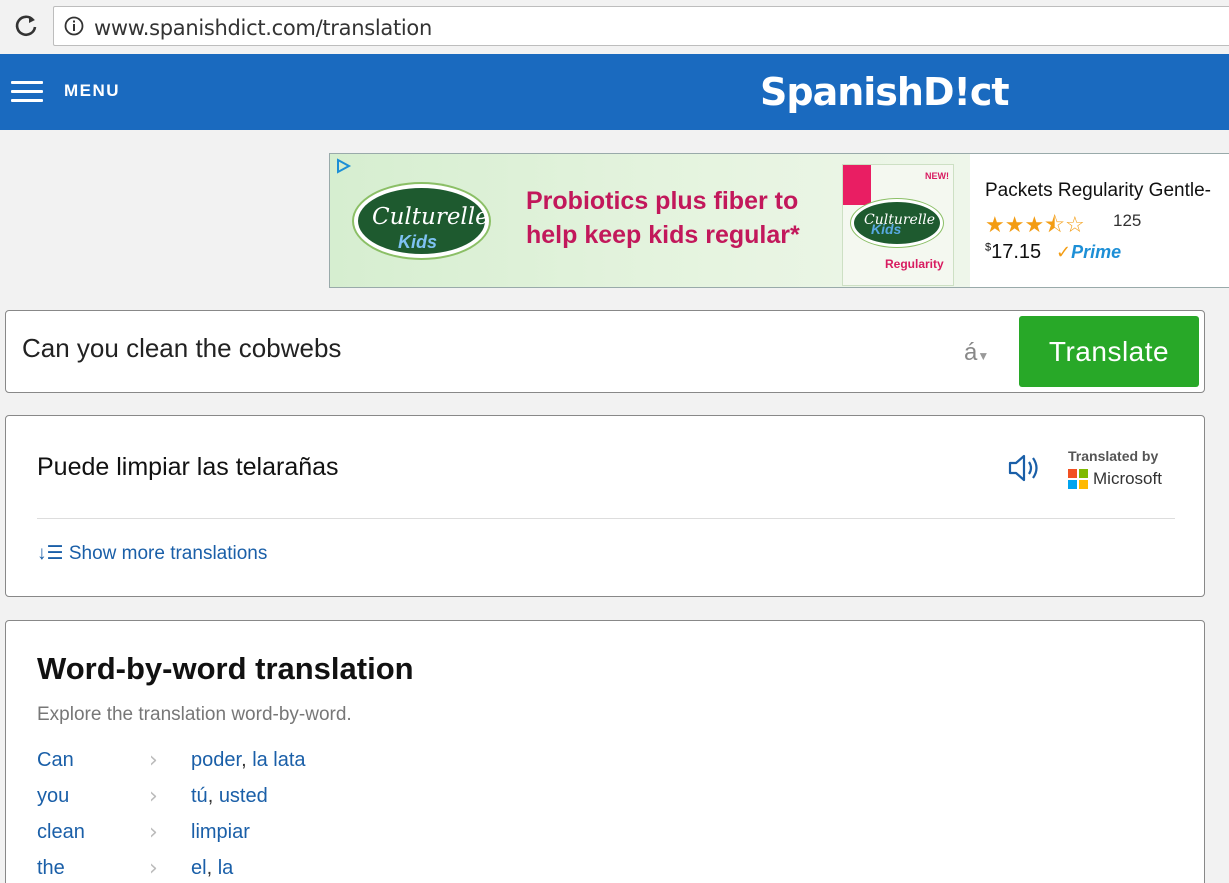 This screenshot has height=883, width=1229. What do you see at coordinates (248, 760) in the screenshot?
I see `word-translations: poder, la lata` at bounding box center [248, 760].